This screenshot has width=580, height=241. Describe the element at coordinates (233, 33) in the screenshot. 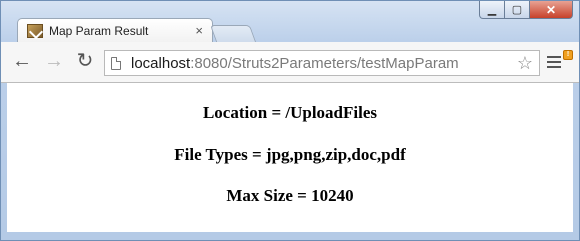

I see `new-tab-button` at that location.